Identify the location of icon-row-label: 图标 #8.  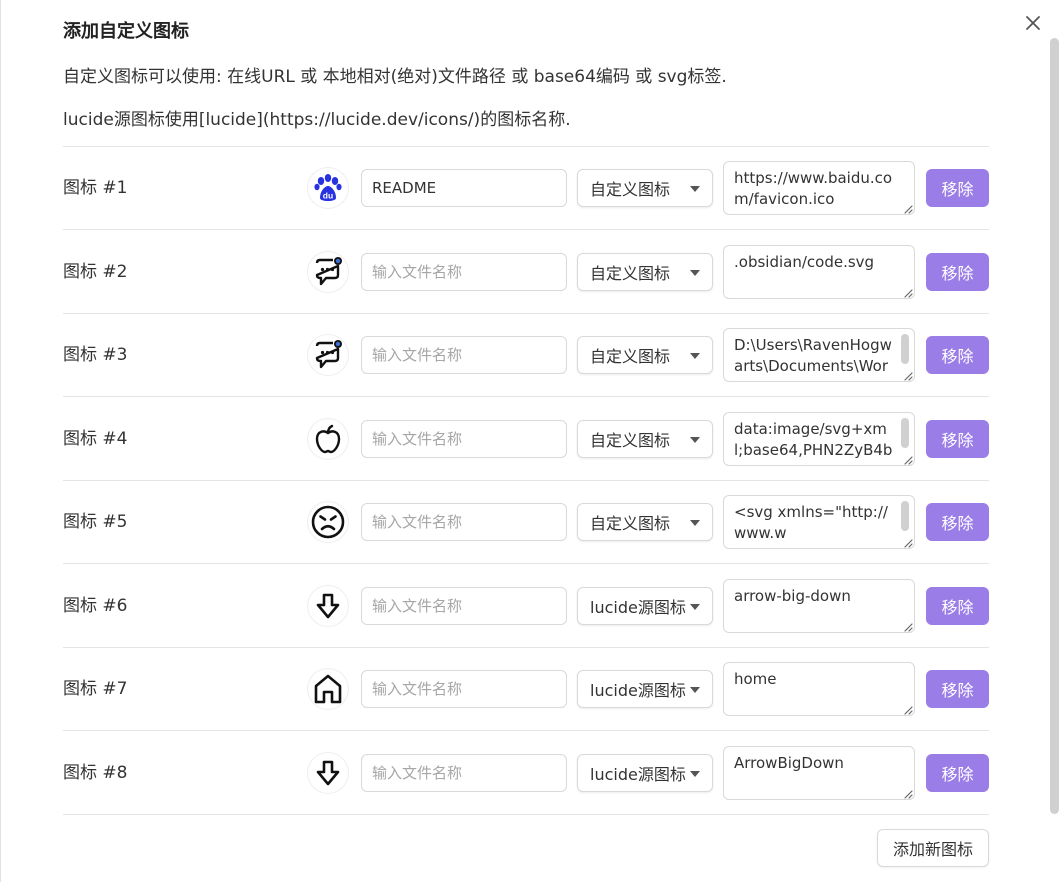
(95, 772).